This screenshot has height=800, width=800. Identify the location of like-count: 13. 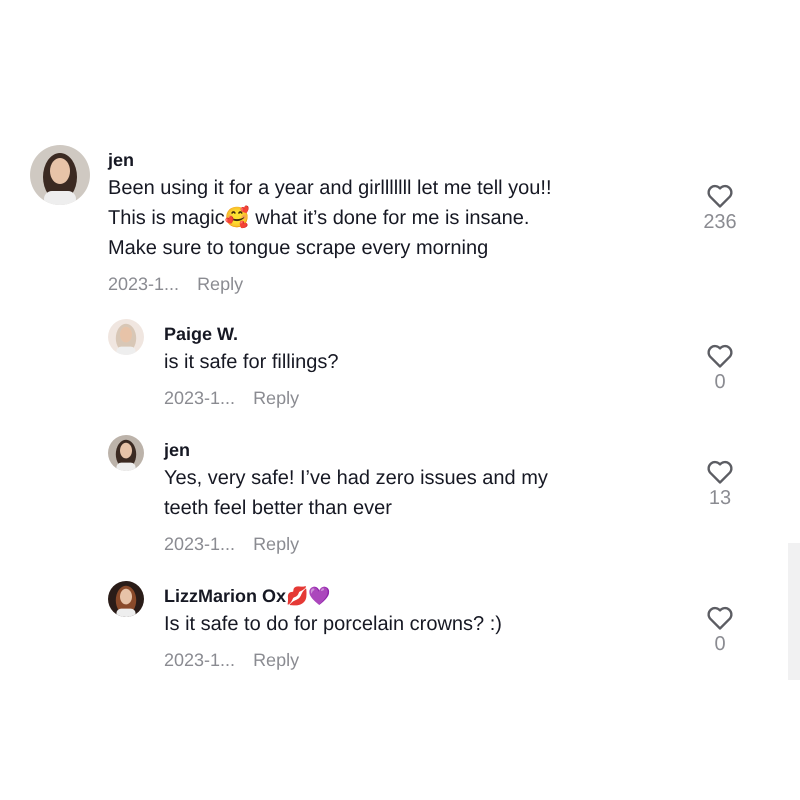
(720, 498).